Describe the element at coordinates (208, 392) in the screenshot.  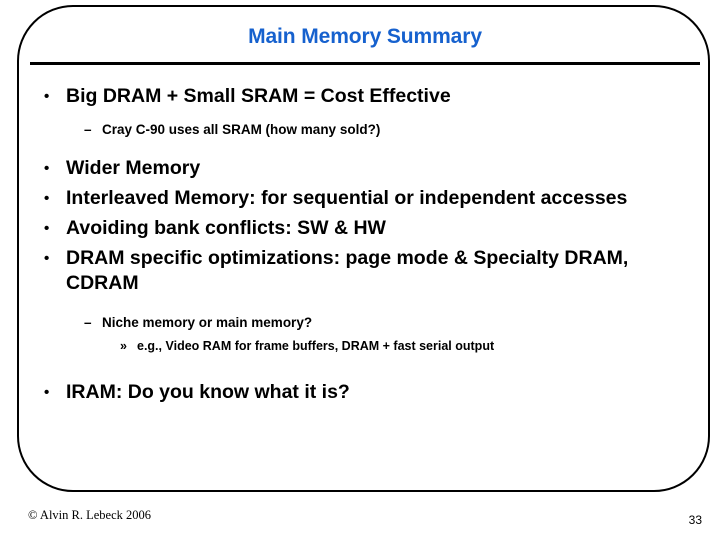
I see `bullet-text: IRAM: Do you know what it is?` at that location.